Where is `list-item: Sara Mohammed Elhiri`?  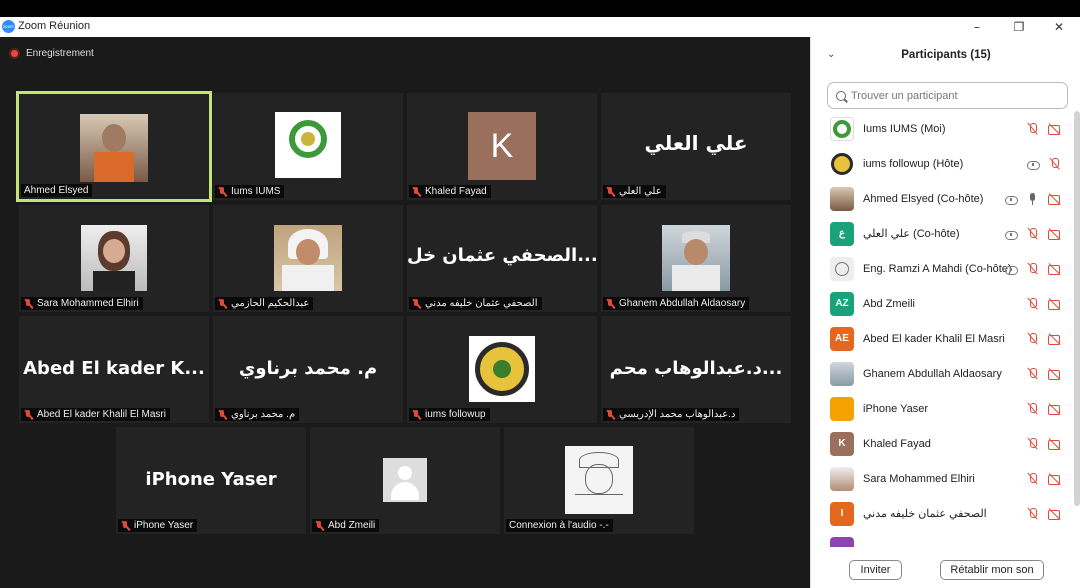 list-item: Sara Mohammed Elhiri is located at coordinates (942, 478).